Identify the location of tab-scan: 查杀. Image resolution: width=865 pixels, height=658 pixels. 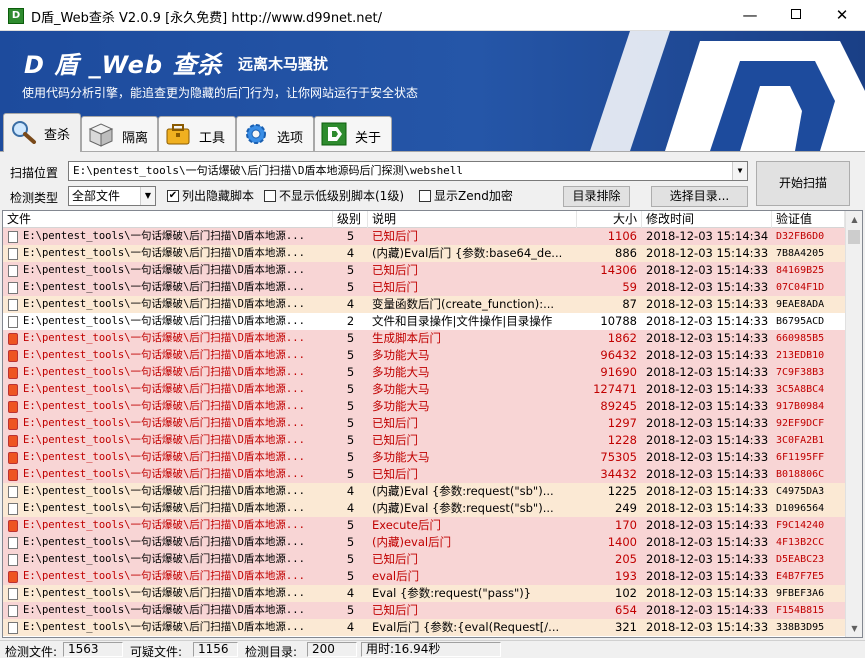
(42, 132).